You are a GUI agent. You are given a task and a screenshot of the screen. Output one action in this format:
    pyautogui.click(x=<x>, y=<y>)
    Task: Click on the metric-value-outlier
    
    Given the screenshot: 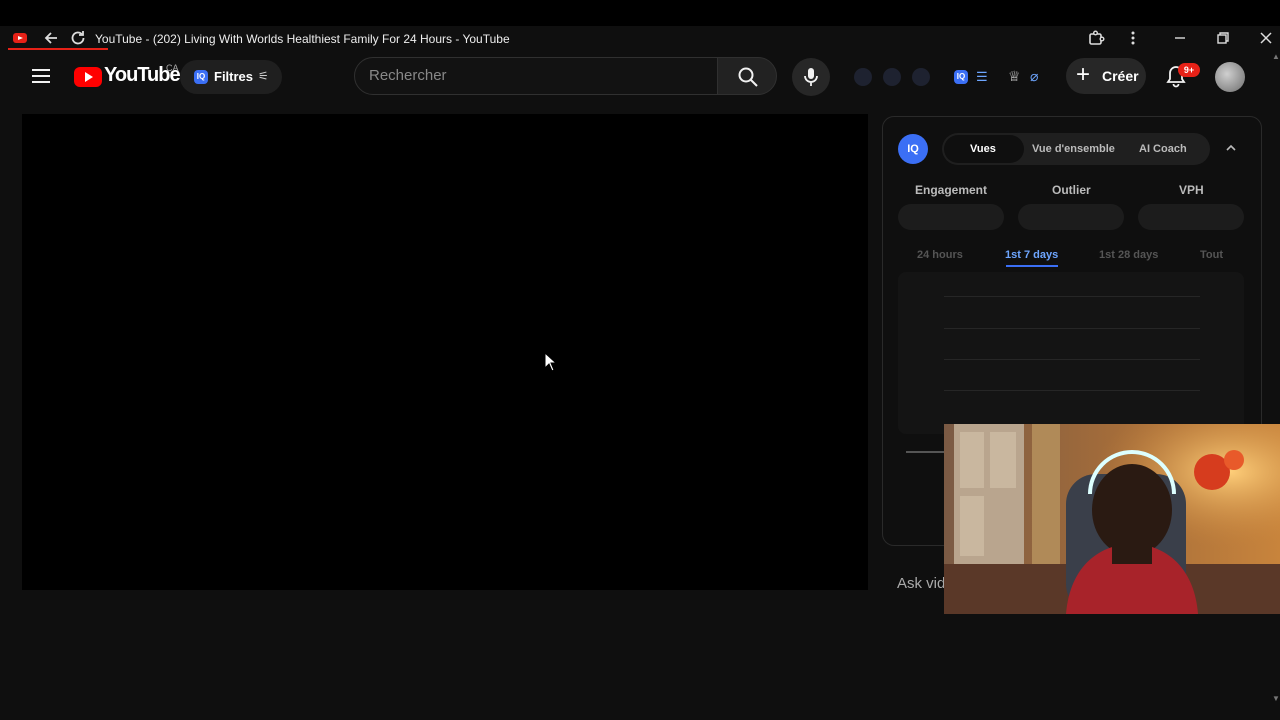 What is the action you would take?
    pyautogui.click(x=1071, y=217)
    